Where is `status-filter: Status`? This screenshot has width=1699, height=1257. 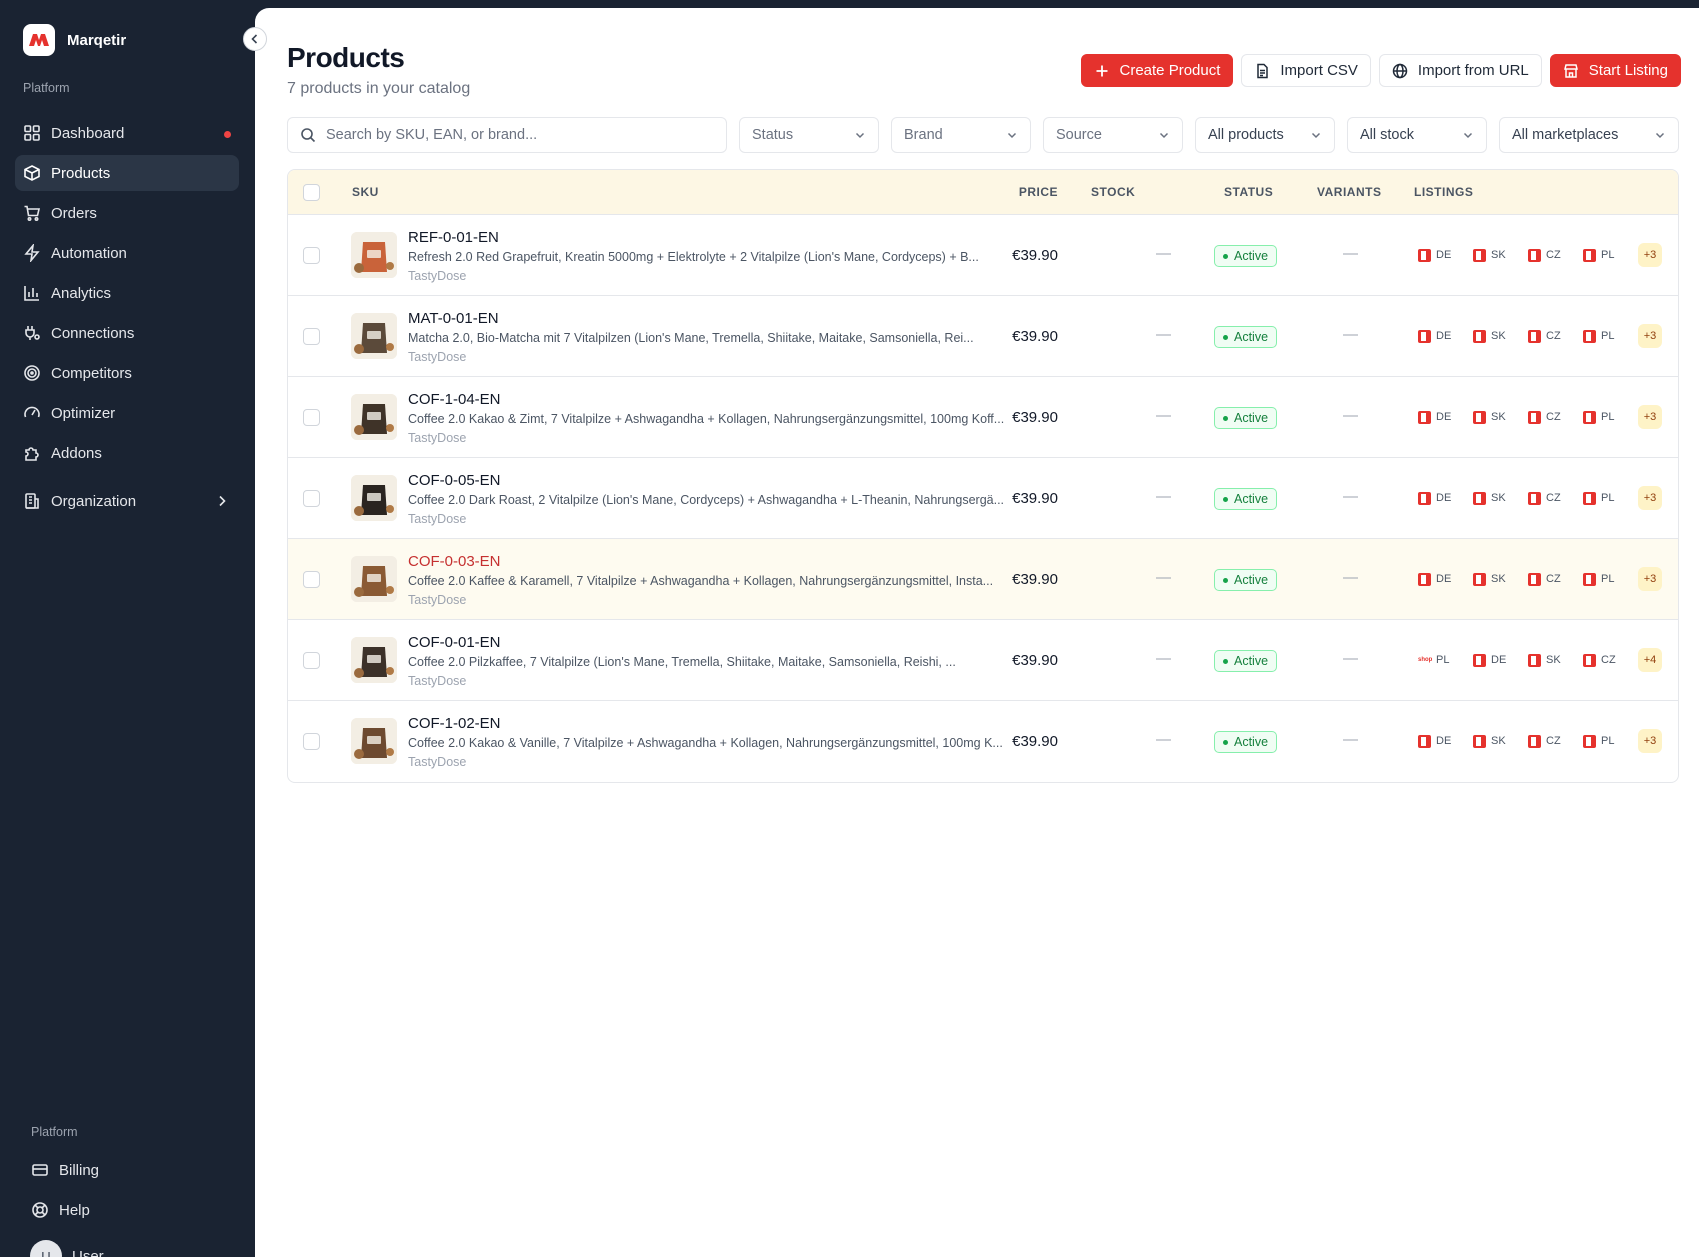 status-filter: Status is located at coordinates (809, 135).